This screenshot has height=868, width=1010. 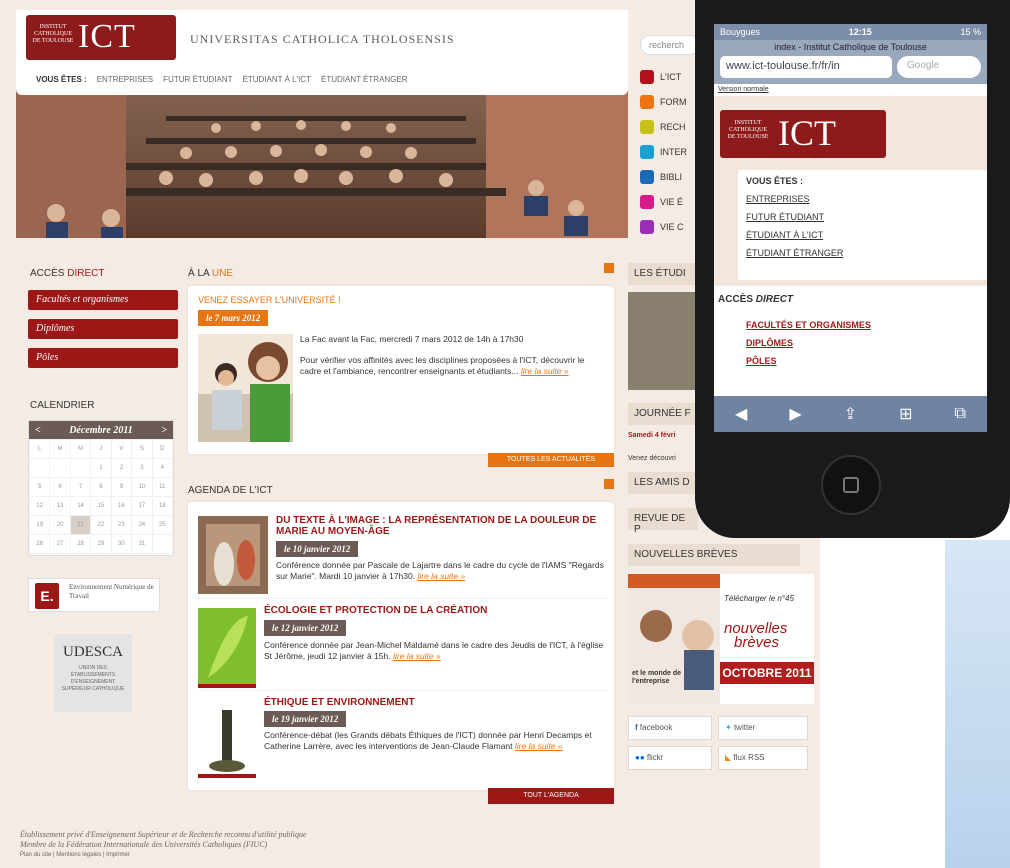 What do you see at coordinates (162, 468) in the screenshot?
I see `calendar-day: 4` at bounding box center [162, 468].